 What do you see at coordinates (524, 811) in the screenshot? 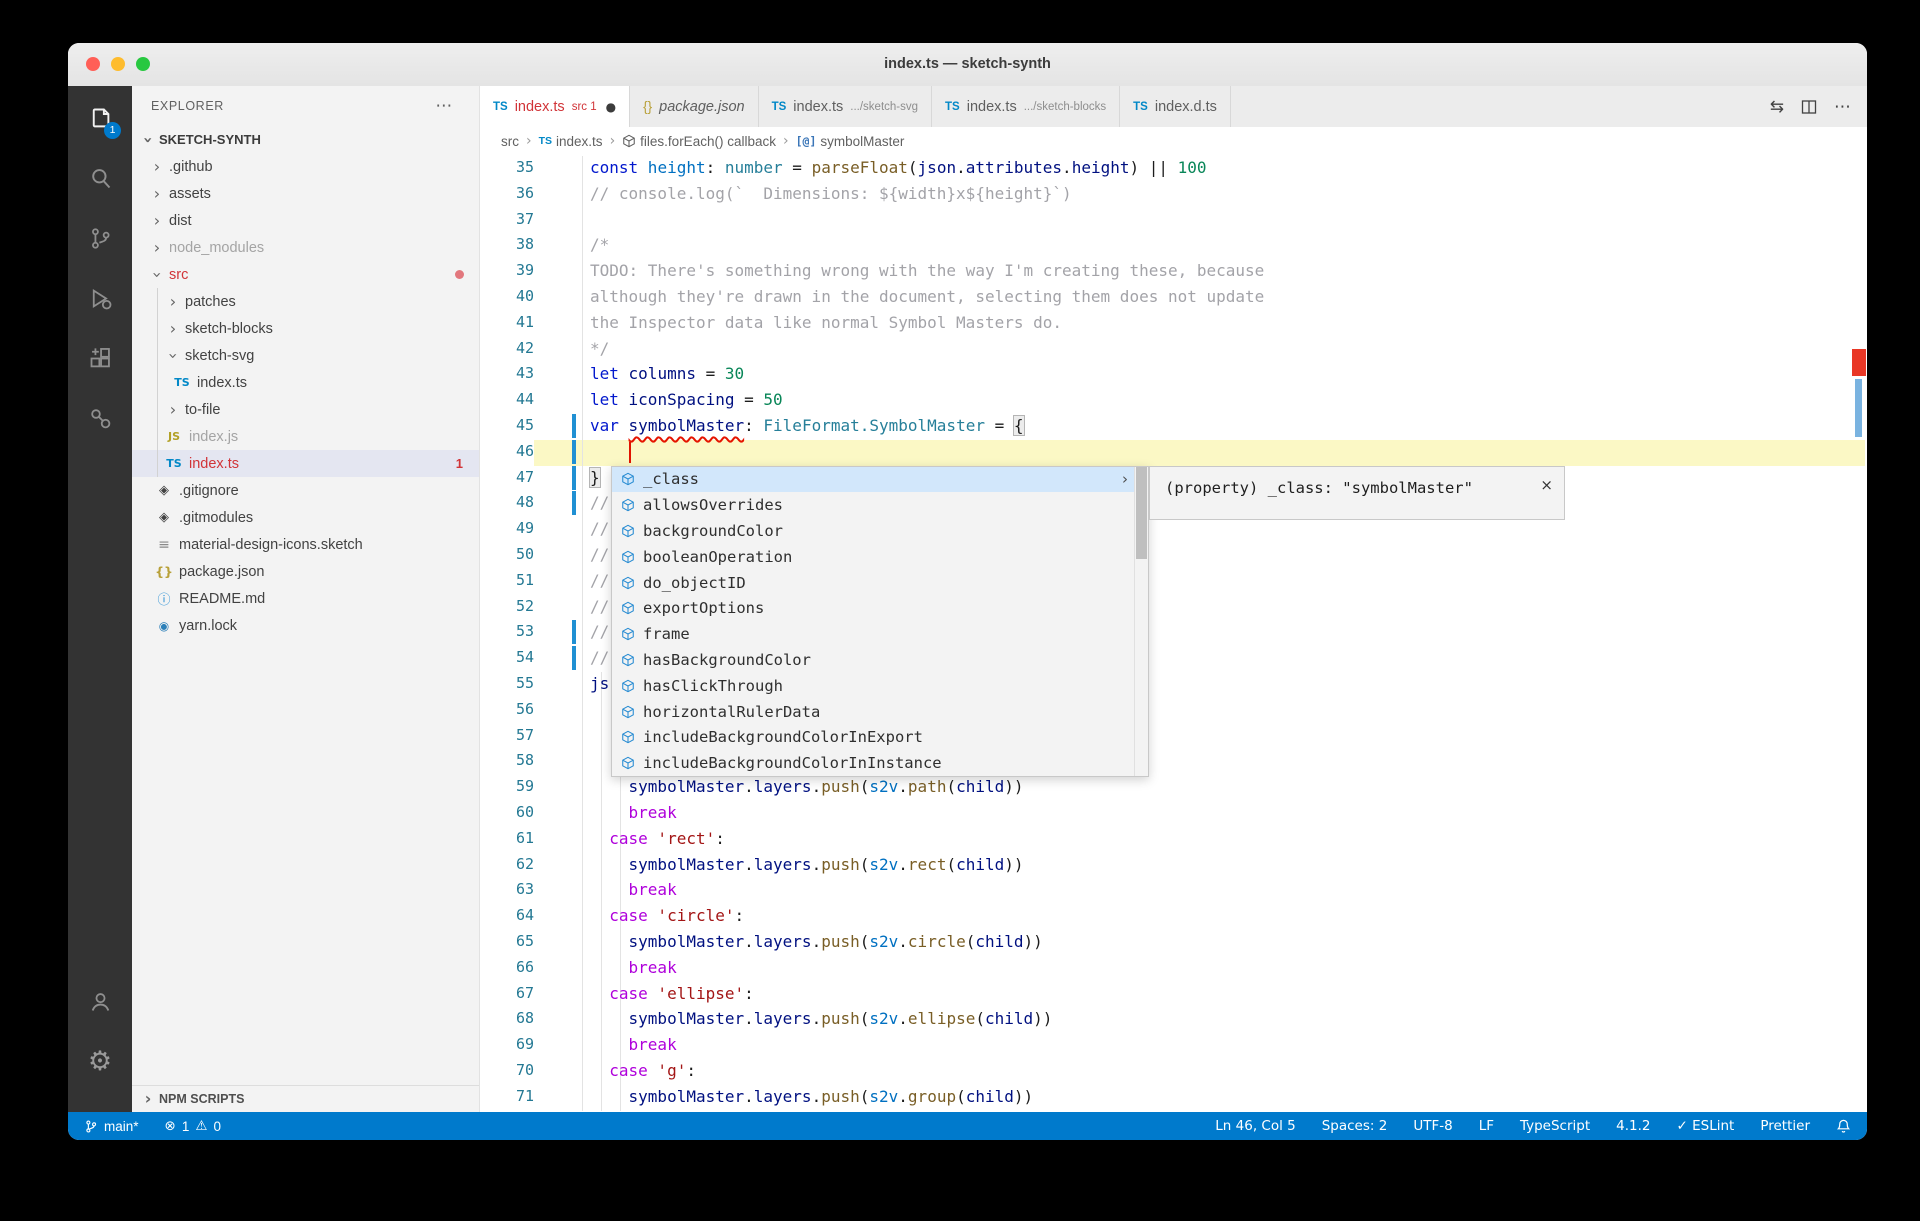
I see `line-number: 60` at bounding box center [524, 811].